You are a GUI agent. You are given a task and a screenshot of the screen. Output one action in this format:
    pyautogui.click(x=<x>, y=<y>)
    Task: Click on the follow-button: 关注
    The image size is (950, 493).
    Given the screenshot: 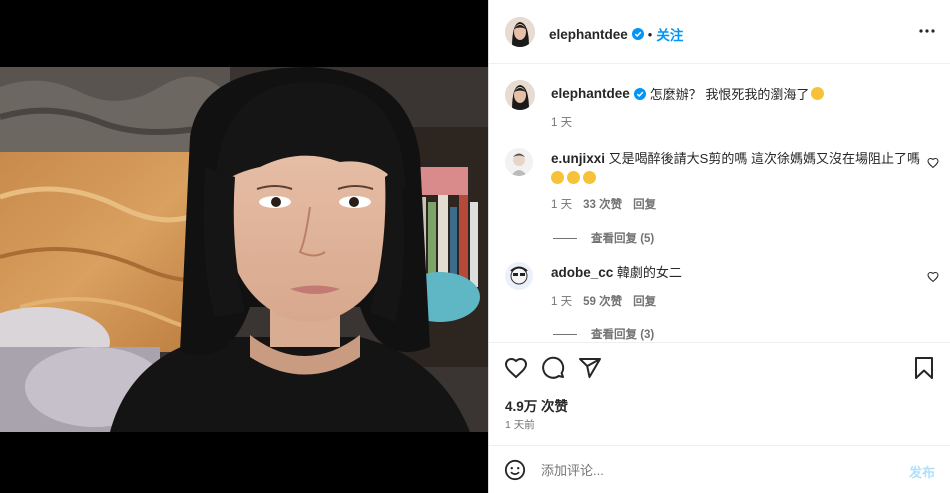 What is the action you would take?
    pyautogui.click(x=669, y=34)
    